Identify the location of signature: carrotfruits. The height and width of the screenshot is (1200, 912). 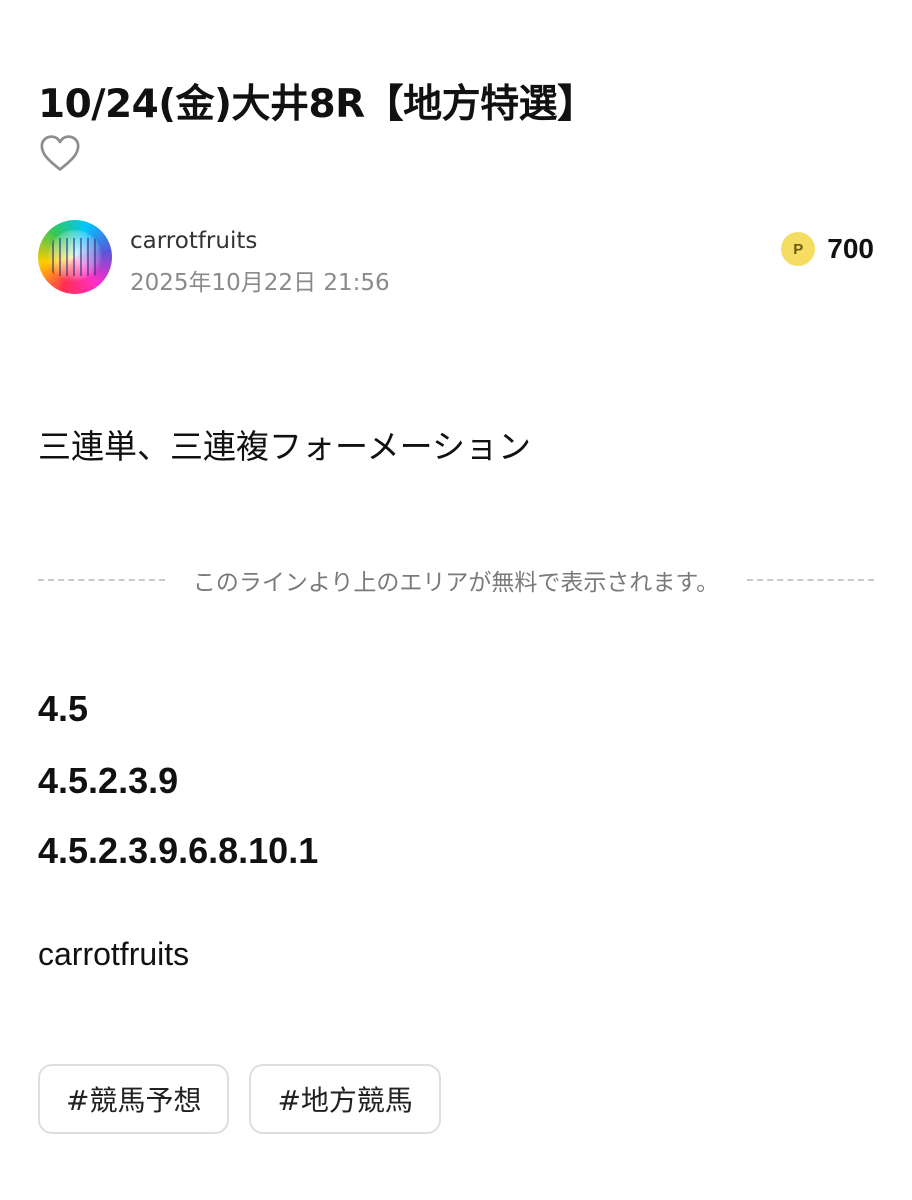
(114, 954).